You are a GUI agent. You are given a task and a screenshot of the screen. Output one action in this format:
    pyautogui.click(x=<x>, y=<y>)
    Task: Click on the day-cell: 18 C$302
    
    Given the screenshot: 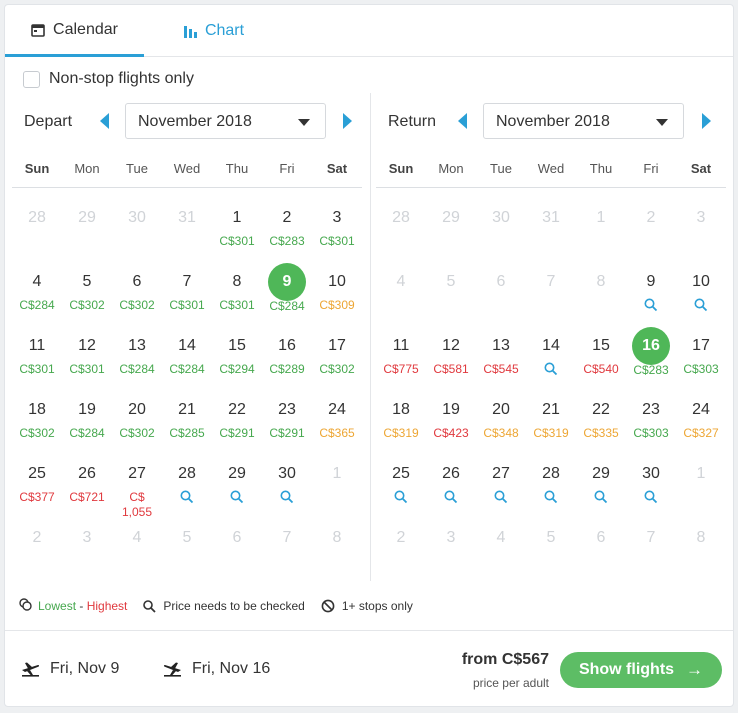 What is the action you would take?
    pyautogui.click(x=37, y=418)
    